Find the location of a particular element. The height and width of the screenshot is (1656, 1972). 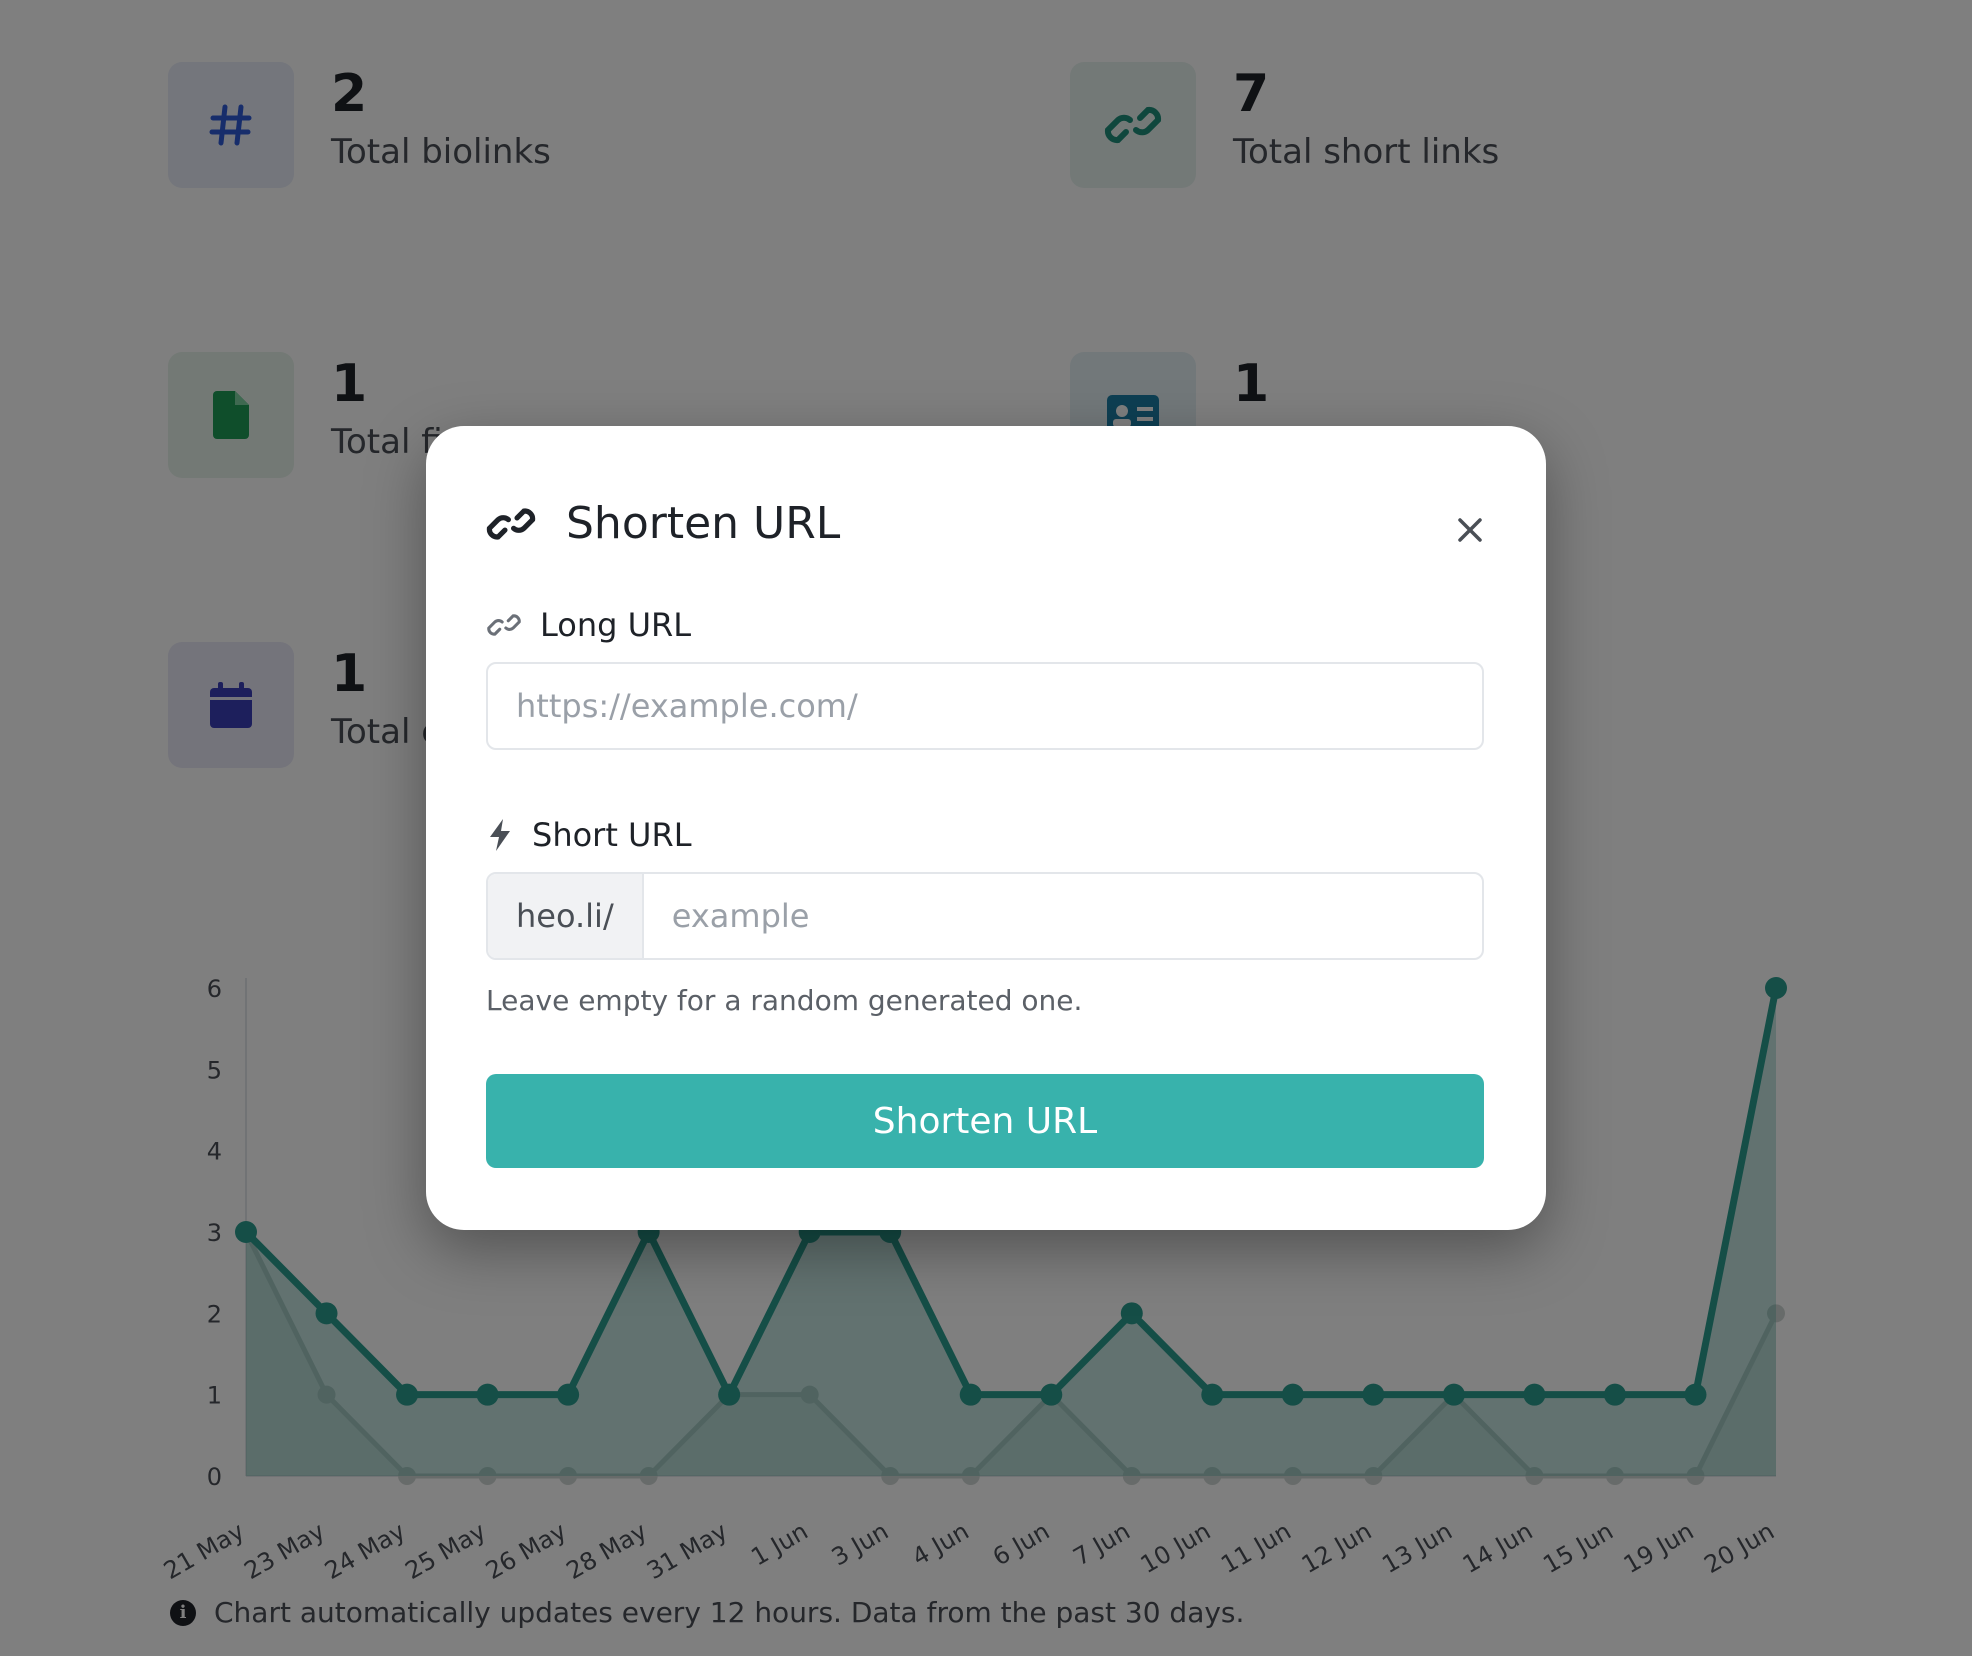

short-url-label-text: Short URL is located at coordinates (612, 835).